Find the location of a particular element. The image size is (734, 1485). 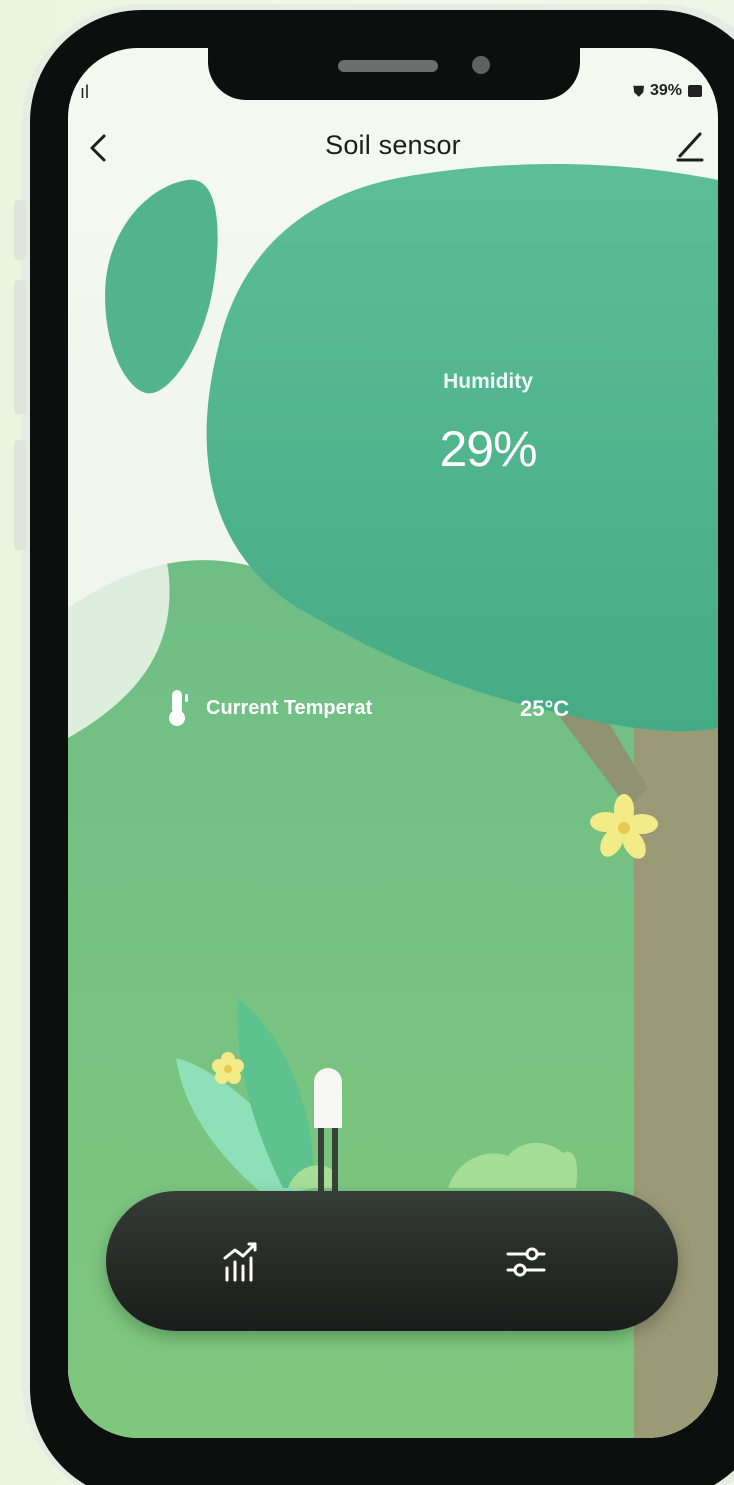

chart-history-icon is located at coordinates (240, 1262).